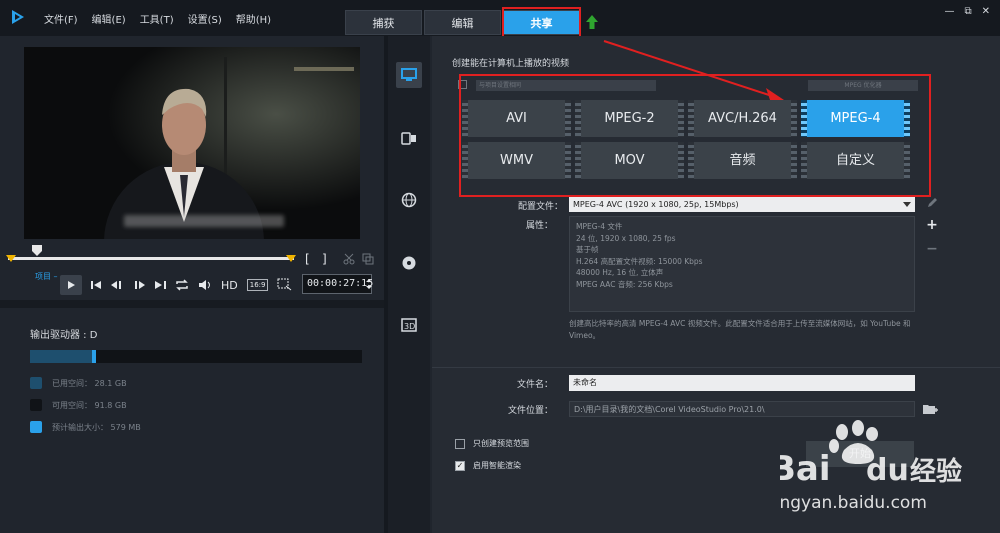 The height and width of the screenshot is (533, 1000). Describe the element at coordinates (742, 409) in the screenshot. I see `file-location-input: D:\用户目录\我的文档\Corel VideoStudio Pro\21.0\` at that location.